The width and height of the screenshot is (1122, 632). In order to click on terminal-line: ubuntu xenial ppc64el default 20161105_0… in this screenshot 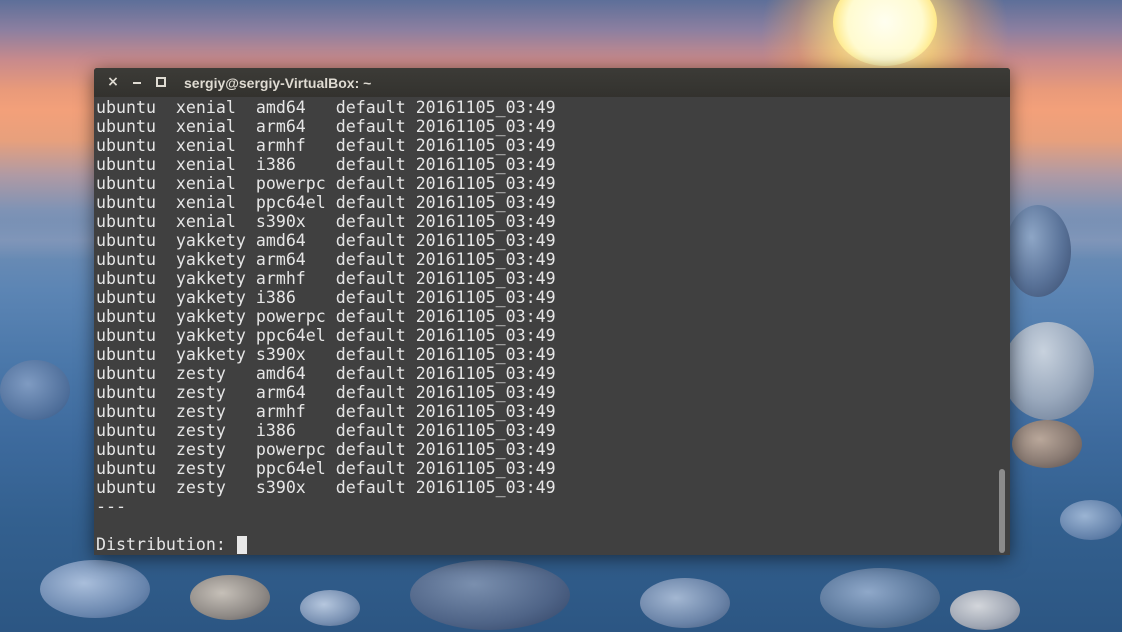, I will do `click(326, 202)`.